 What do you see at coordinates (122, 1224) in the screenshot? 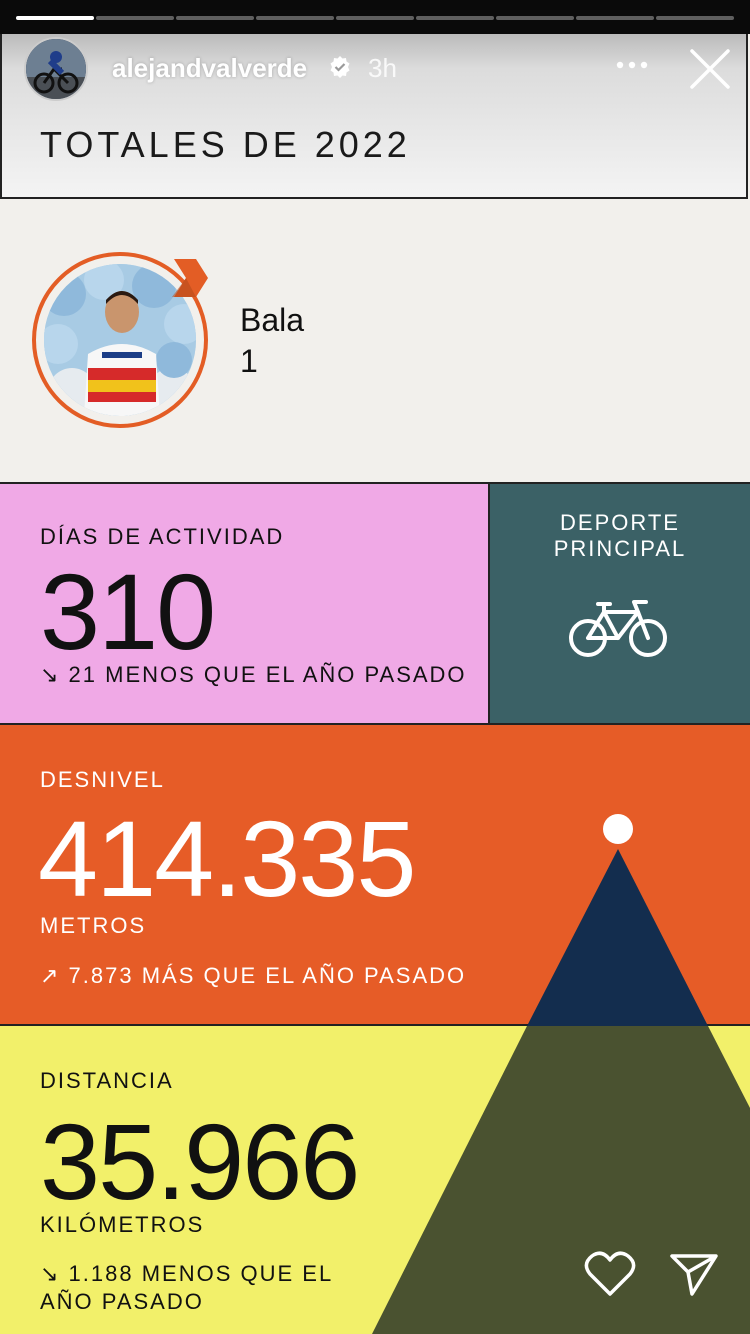
I see `distance-unit: KILÓMETROS` at bounding box center [122, 1224].